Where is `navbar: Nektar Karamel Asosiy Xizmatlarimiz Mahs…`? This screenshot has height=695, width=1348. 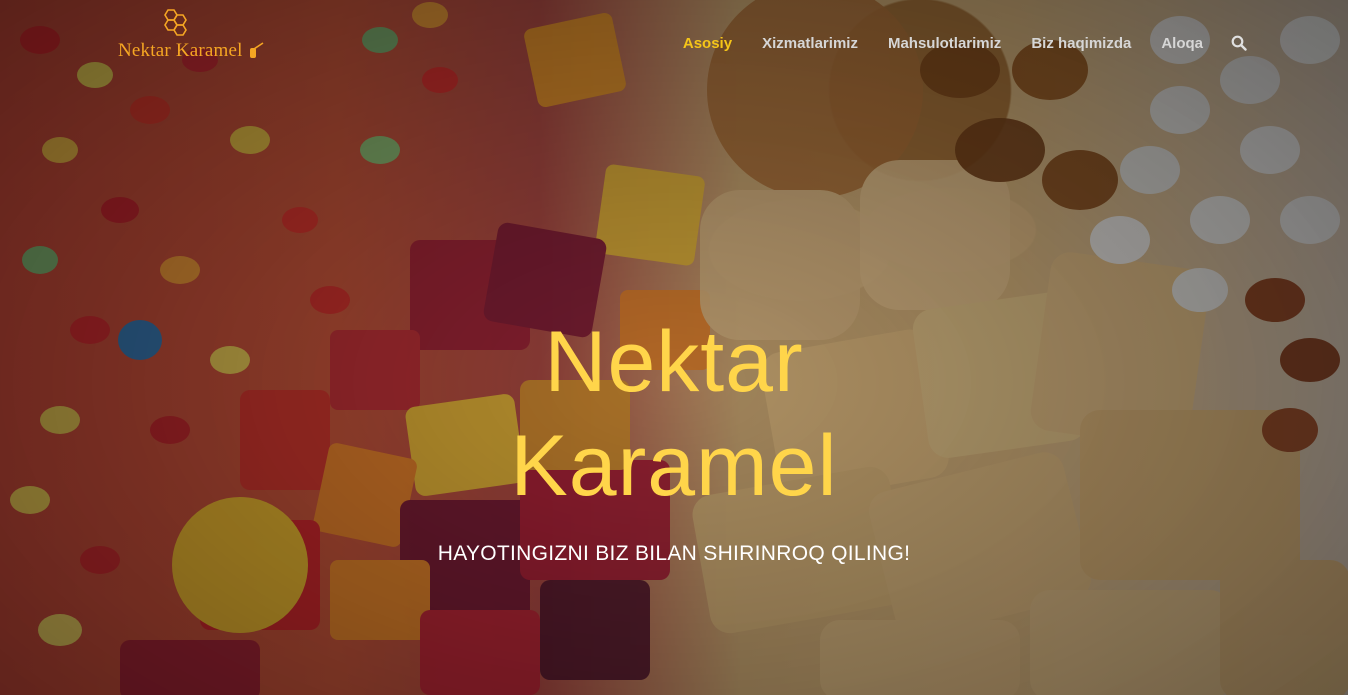 navbar: Nektar Karamel Asosiy Xizmatlarimiz Mahs… is located at coordinates (674, 43).